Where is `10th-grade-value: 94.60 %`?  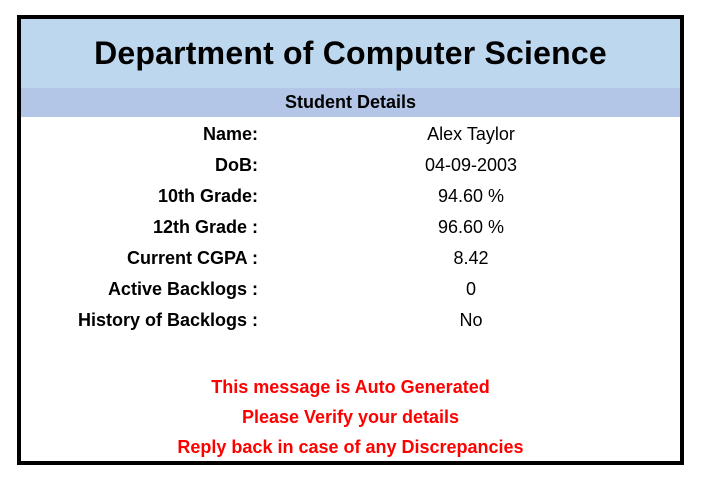 10th-grade-value: 94.60 % is located at coordinates (471, 196).